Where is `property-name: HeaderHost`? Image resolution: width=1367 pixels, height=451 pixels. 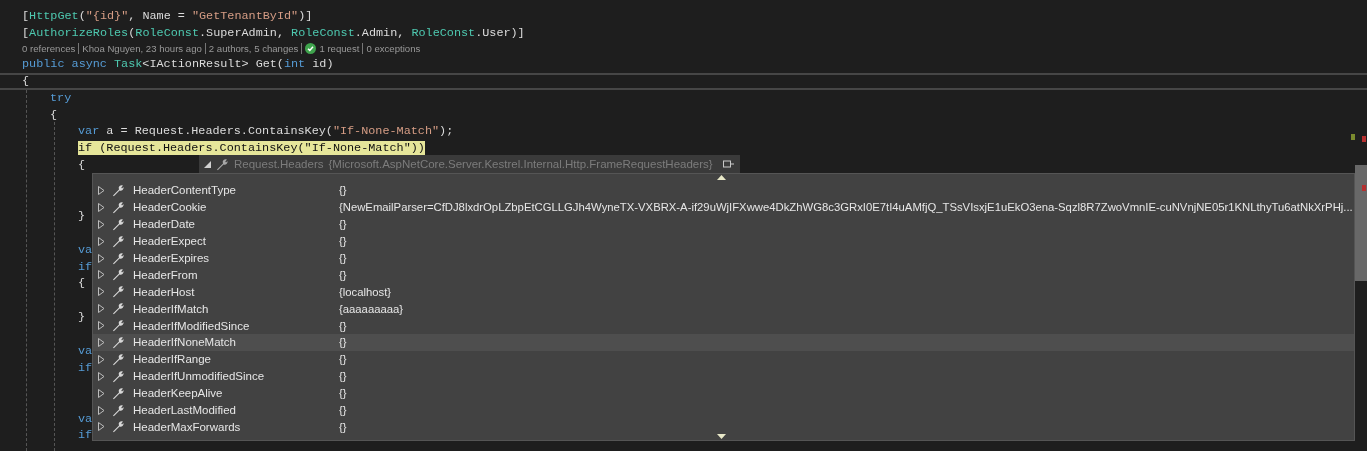 property-name: HeaderHost is located at coordinates (164, 291).